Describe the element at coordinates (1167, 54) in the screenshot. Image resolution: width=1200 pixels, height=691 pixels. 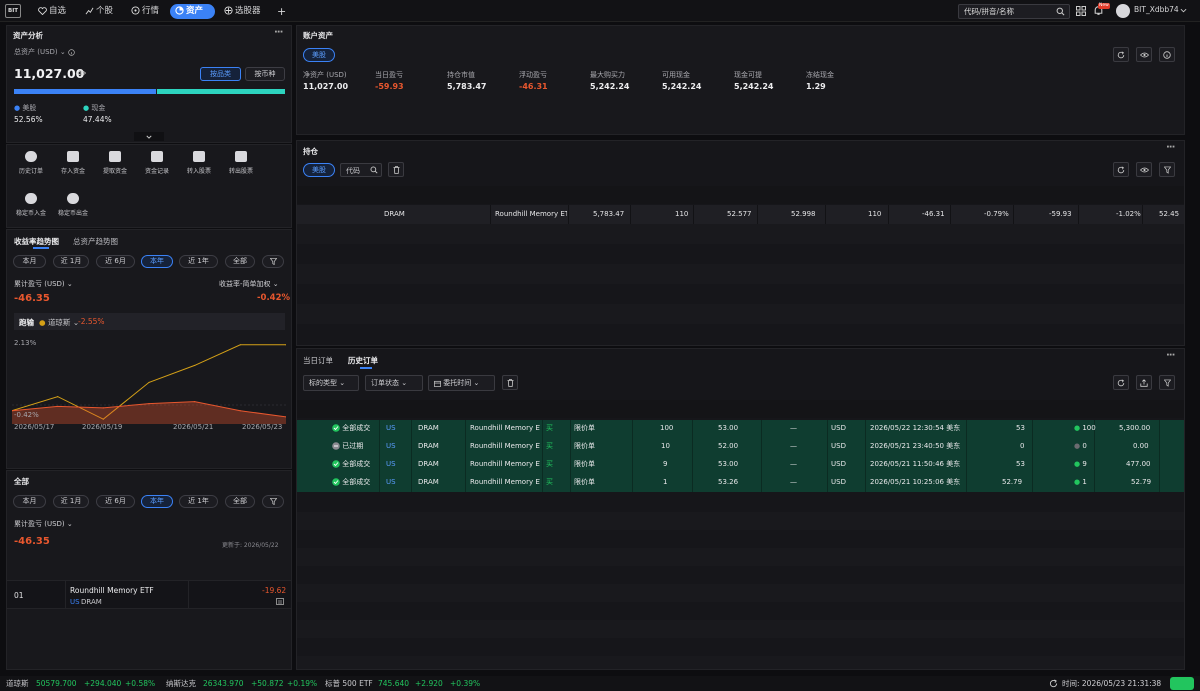
I see `info-button` at that location.